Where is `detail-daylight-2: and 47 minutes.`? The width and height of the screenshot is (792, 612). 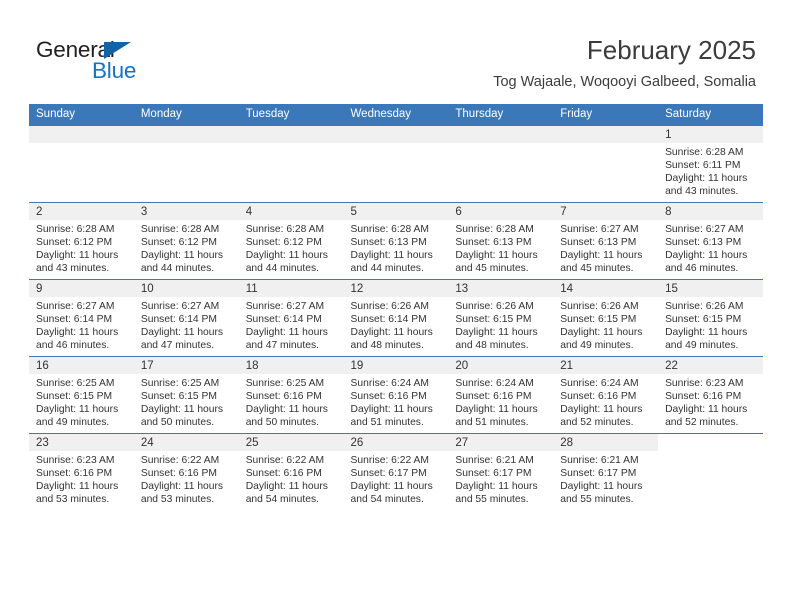 detail-daylight-2: and 47 minutes. is located at coordinates (282, 346).